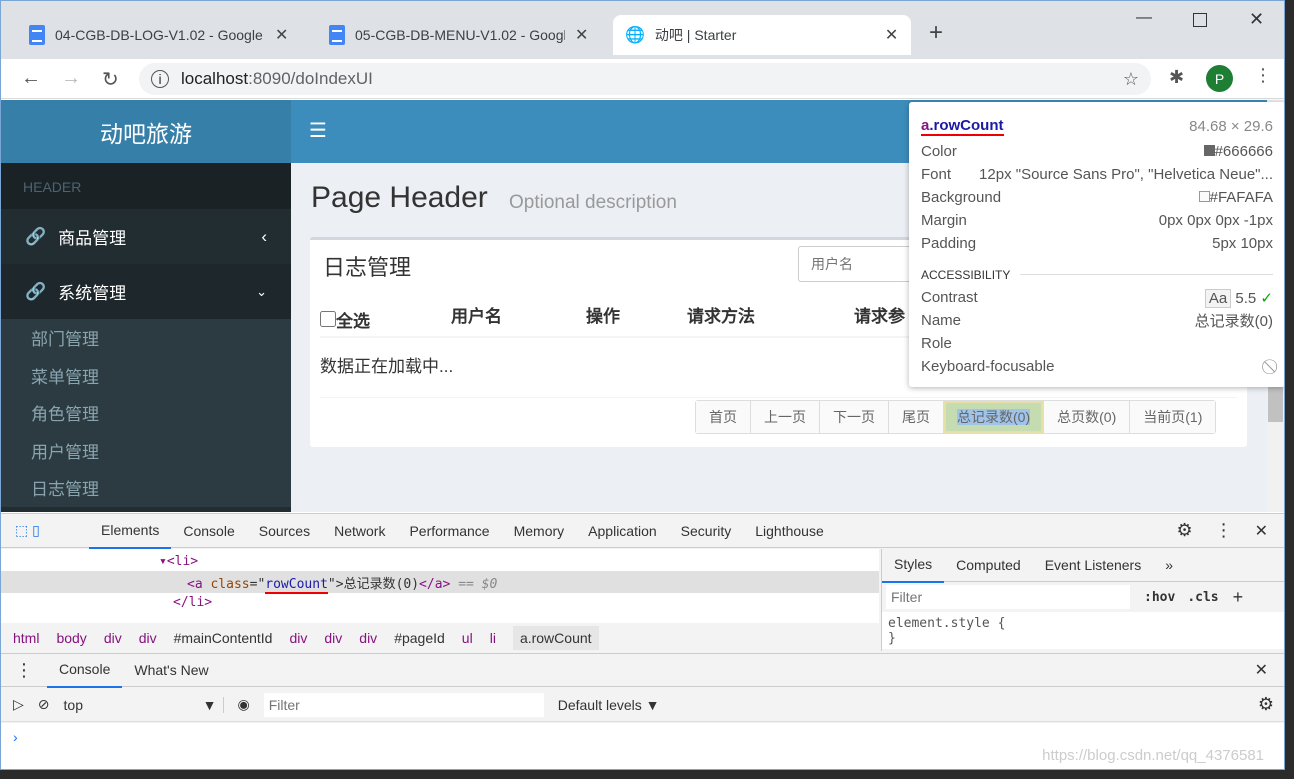  Describe the element at coordinates (71, 638) in the screenshot. I see `crumb: body` at that location.